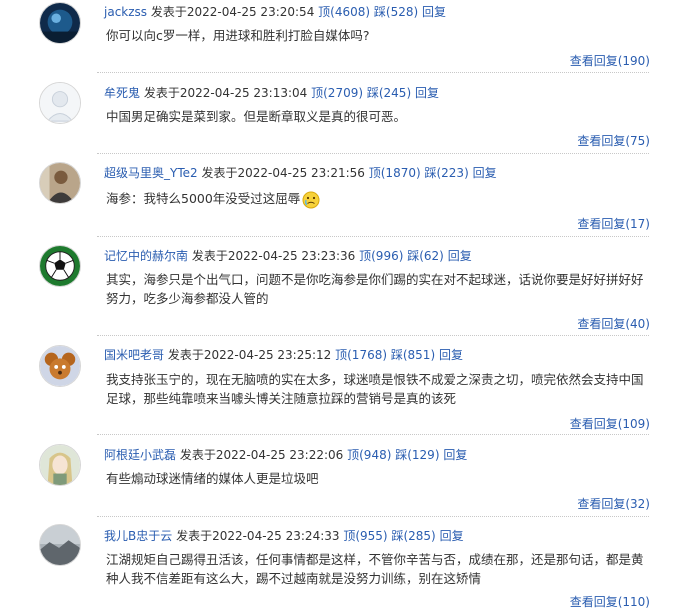 The width and height of the screenshot is (686, 610). Describe the element at coordinates (238, 35) in the screenshot. I see `comment-text: 你可以向c罗一样，用进球和胜利打脸自媒体吗?` at that location.